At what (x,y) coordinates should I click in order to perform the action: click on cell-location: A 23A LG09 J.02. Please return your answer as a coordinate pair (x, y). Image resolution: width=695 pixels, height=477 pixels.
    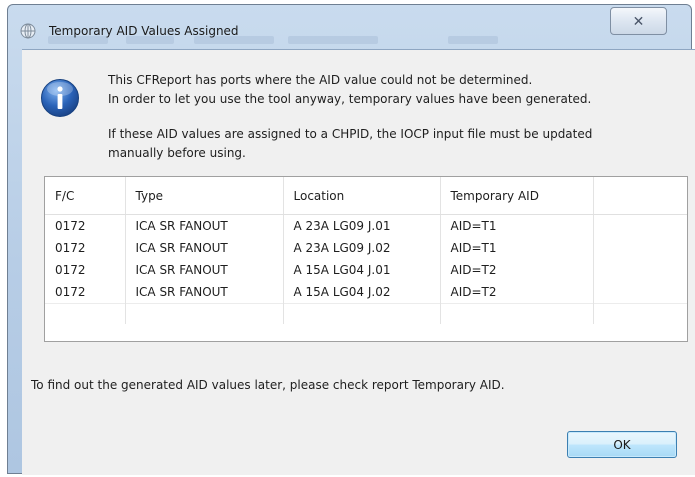
    Looking at the image, I should click on (362, 248).